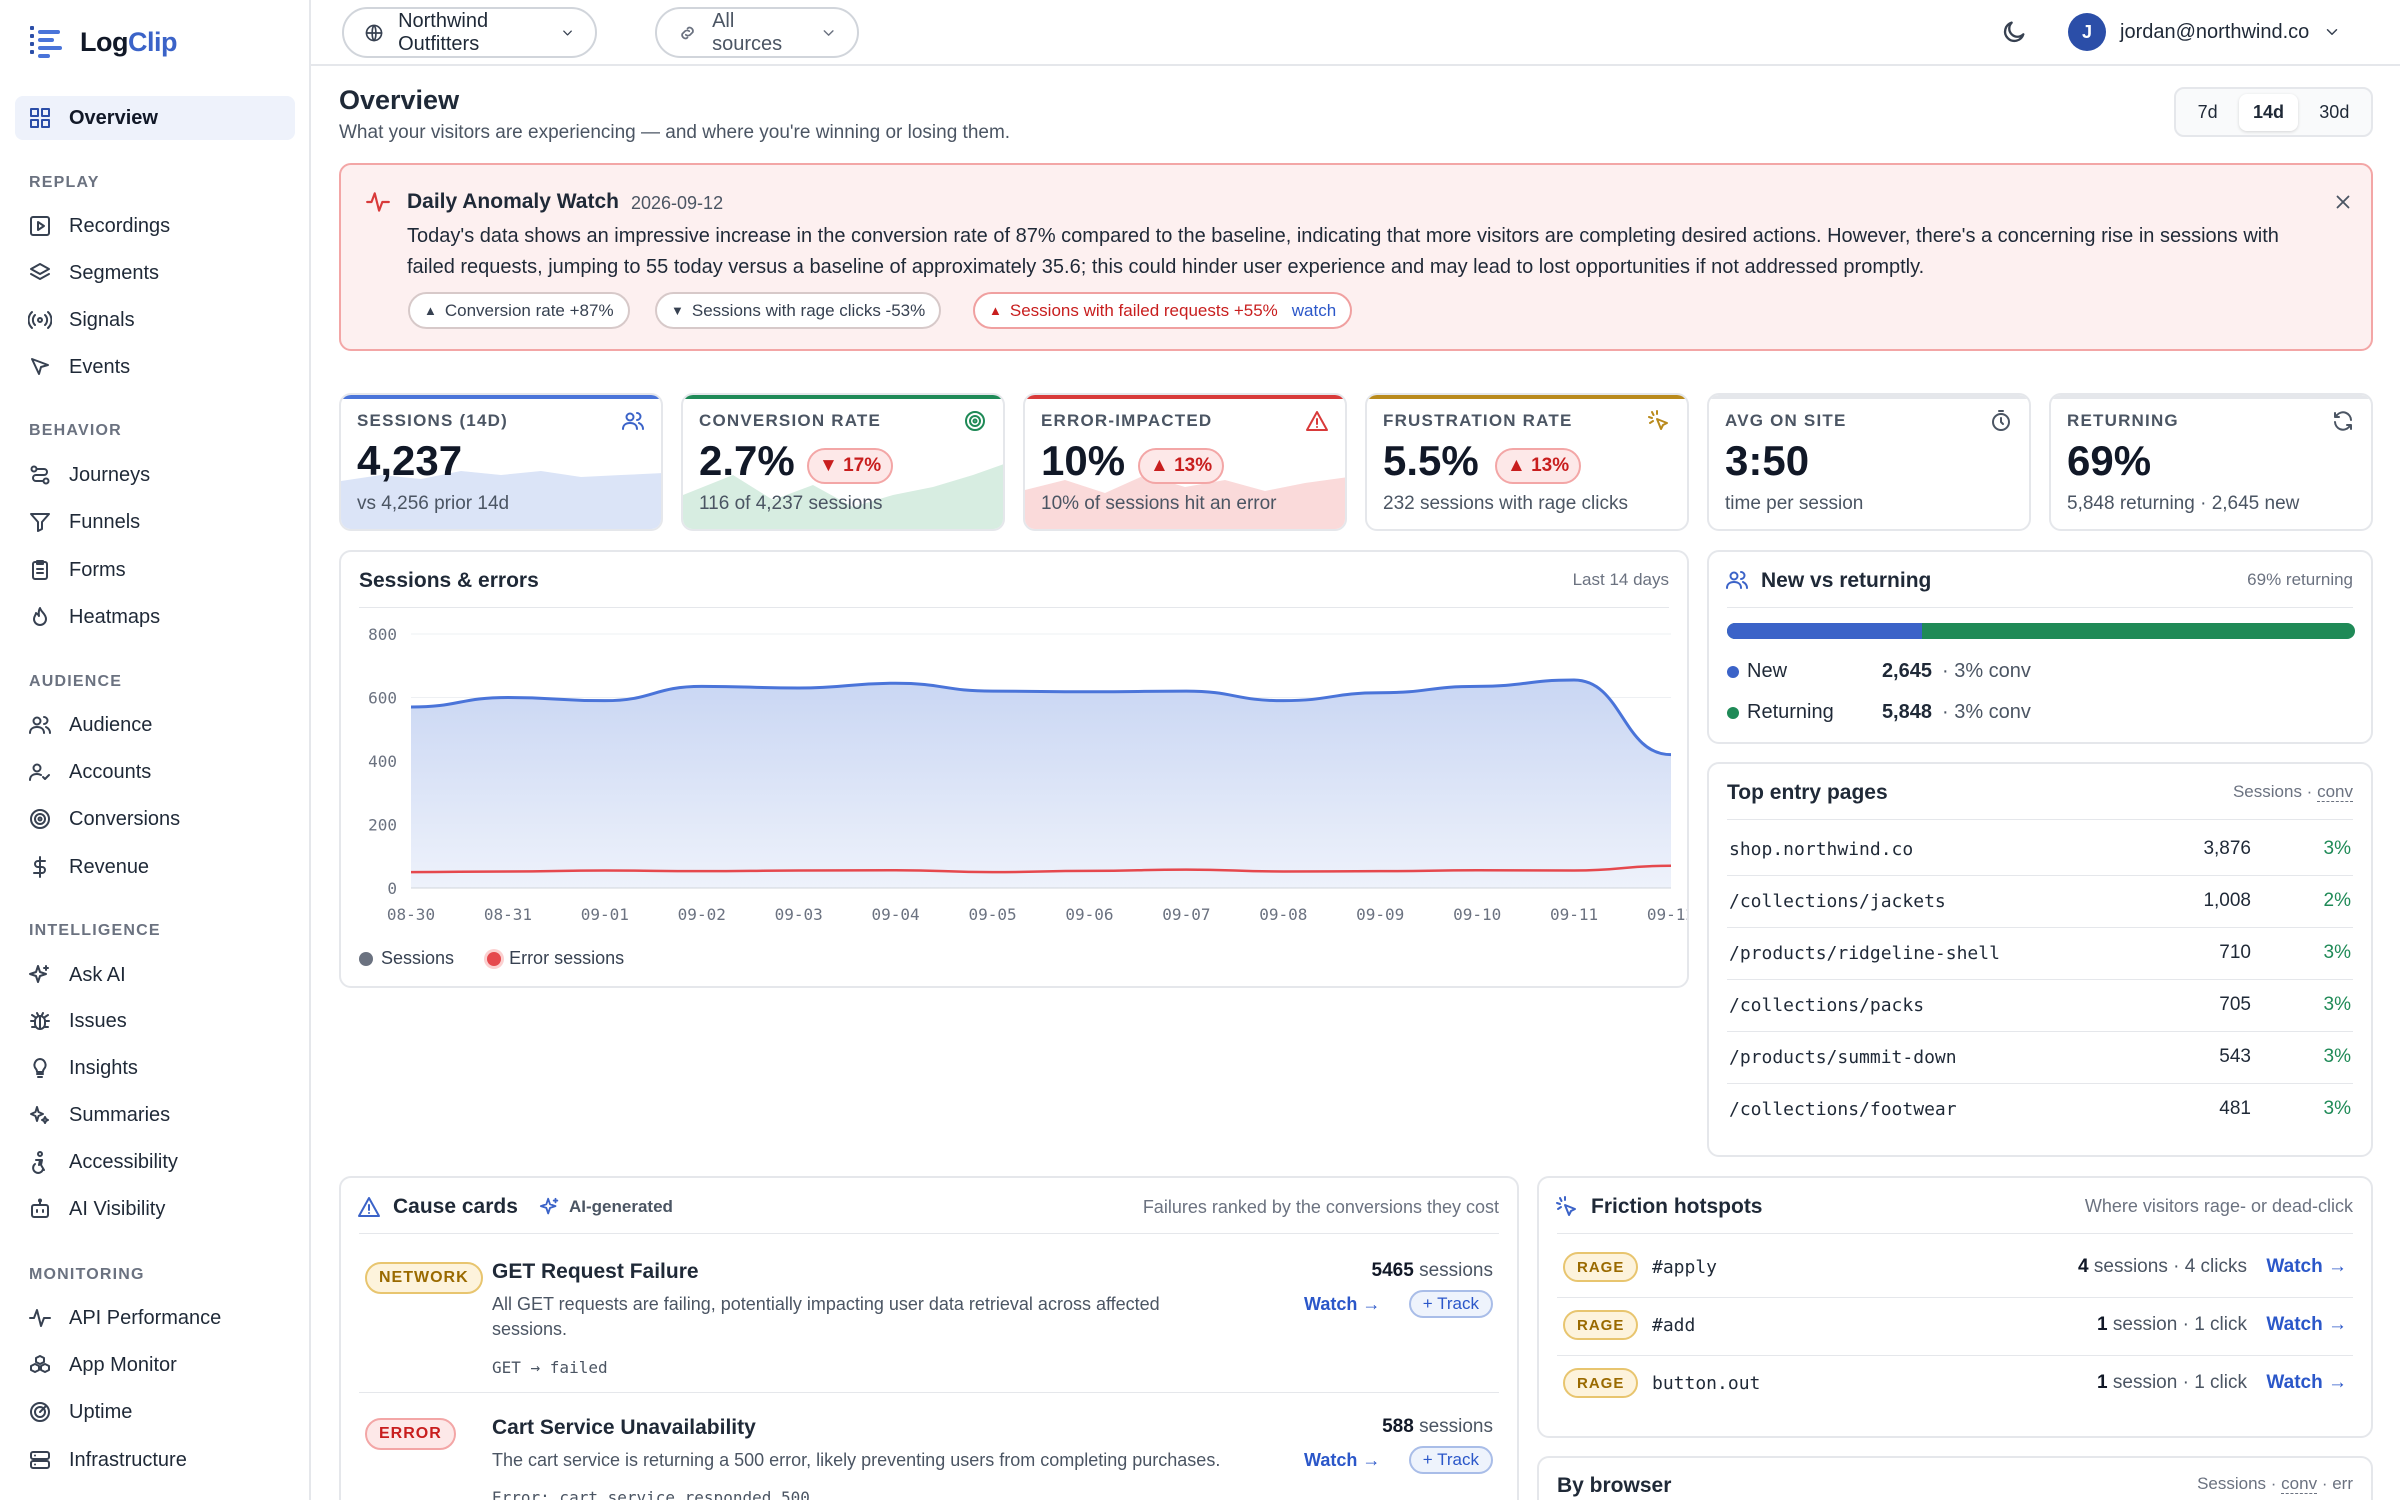 The image size is (2400, 1500). I want to click on x-tick-label: 09-10, so click(1477, 914).